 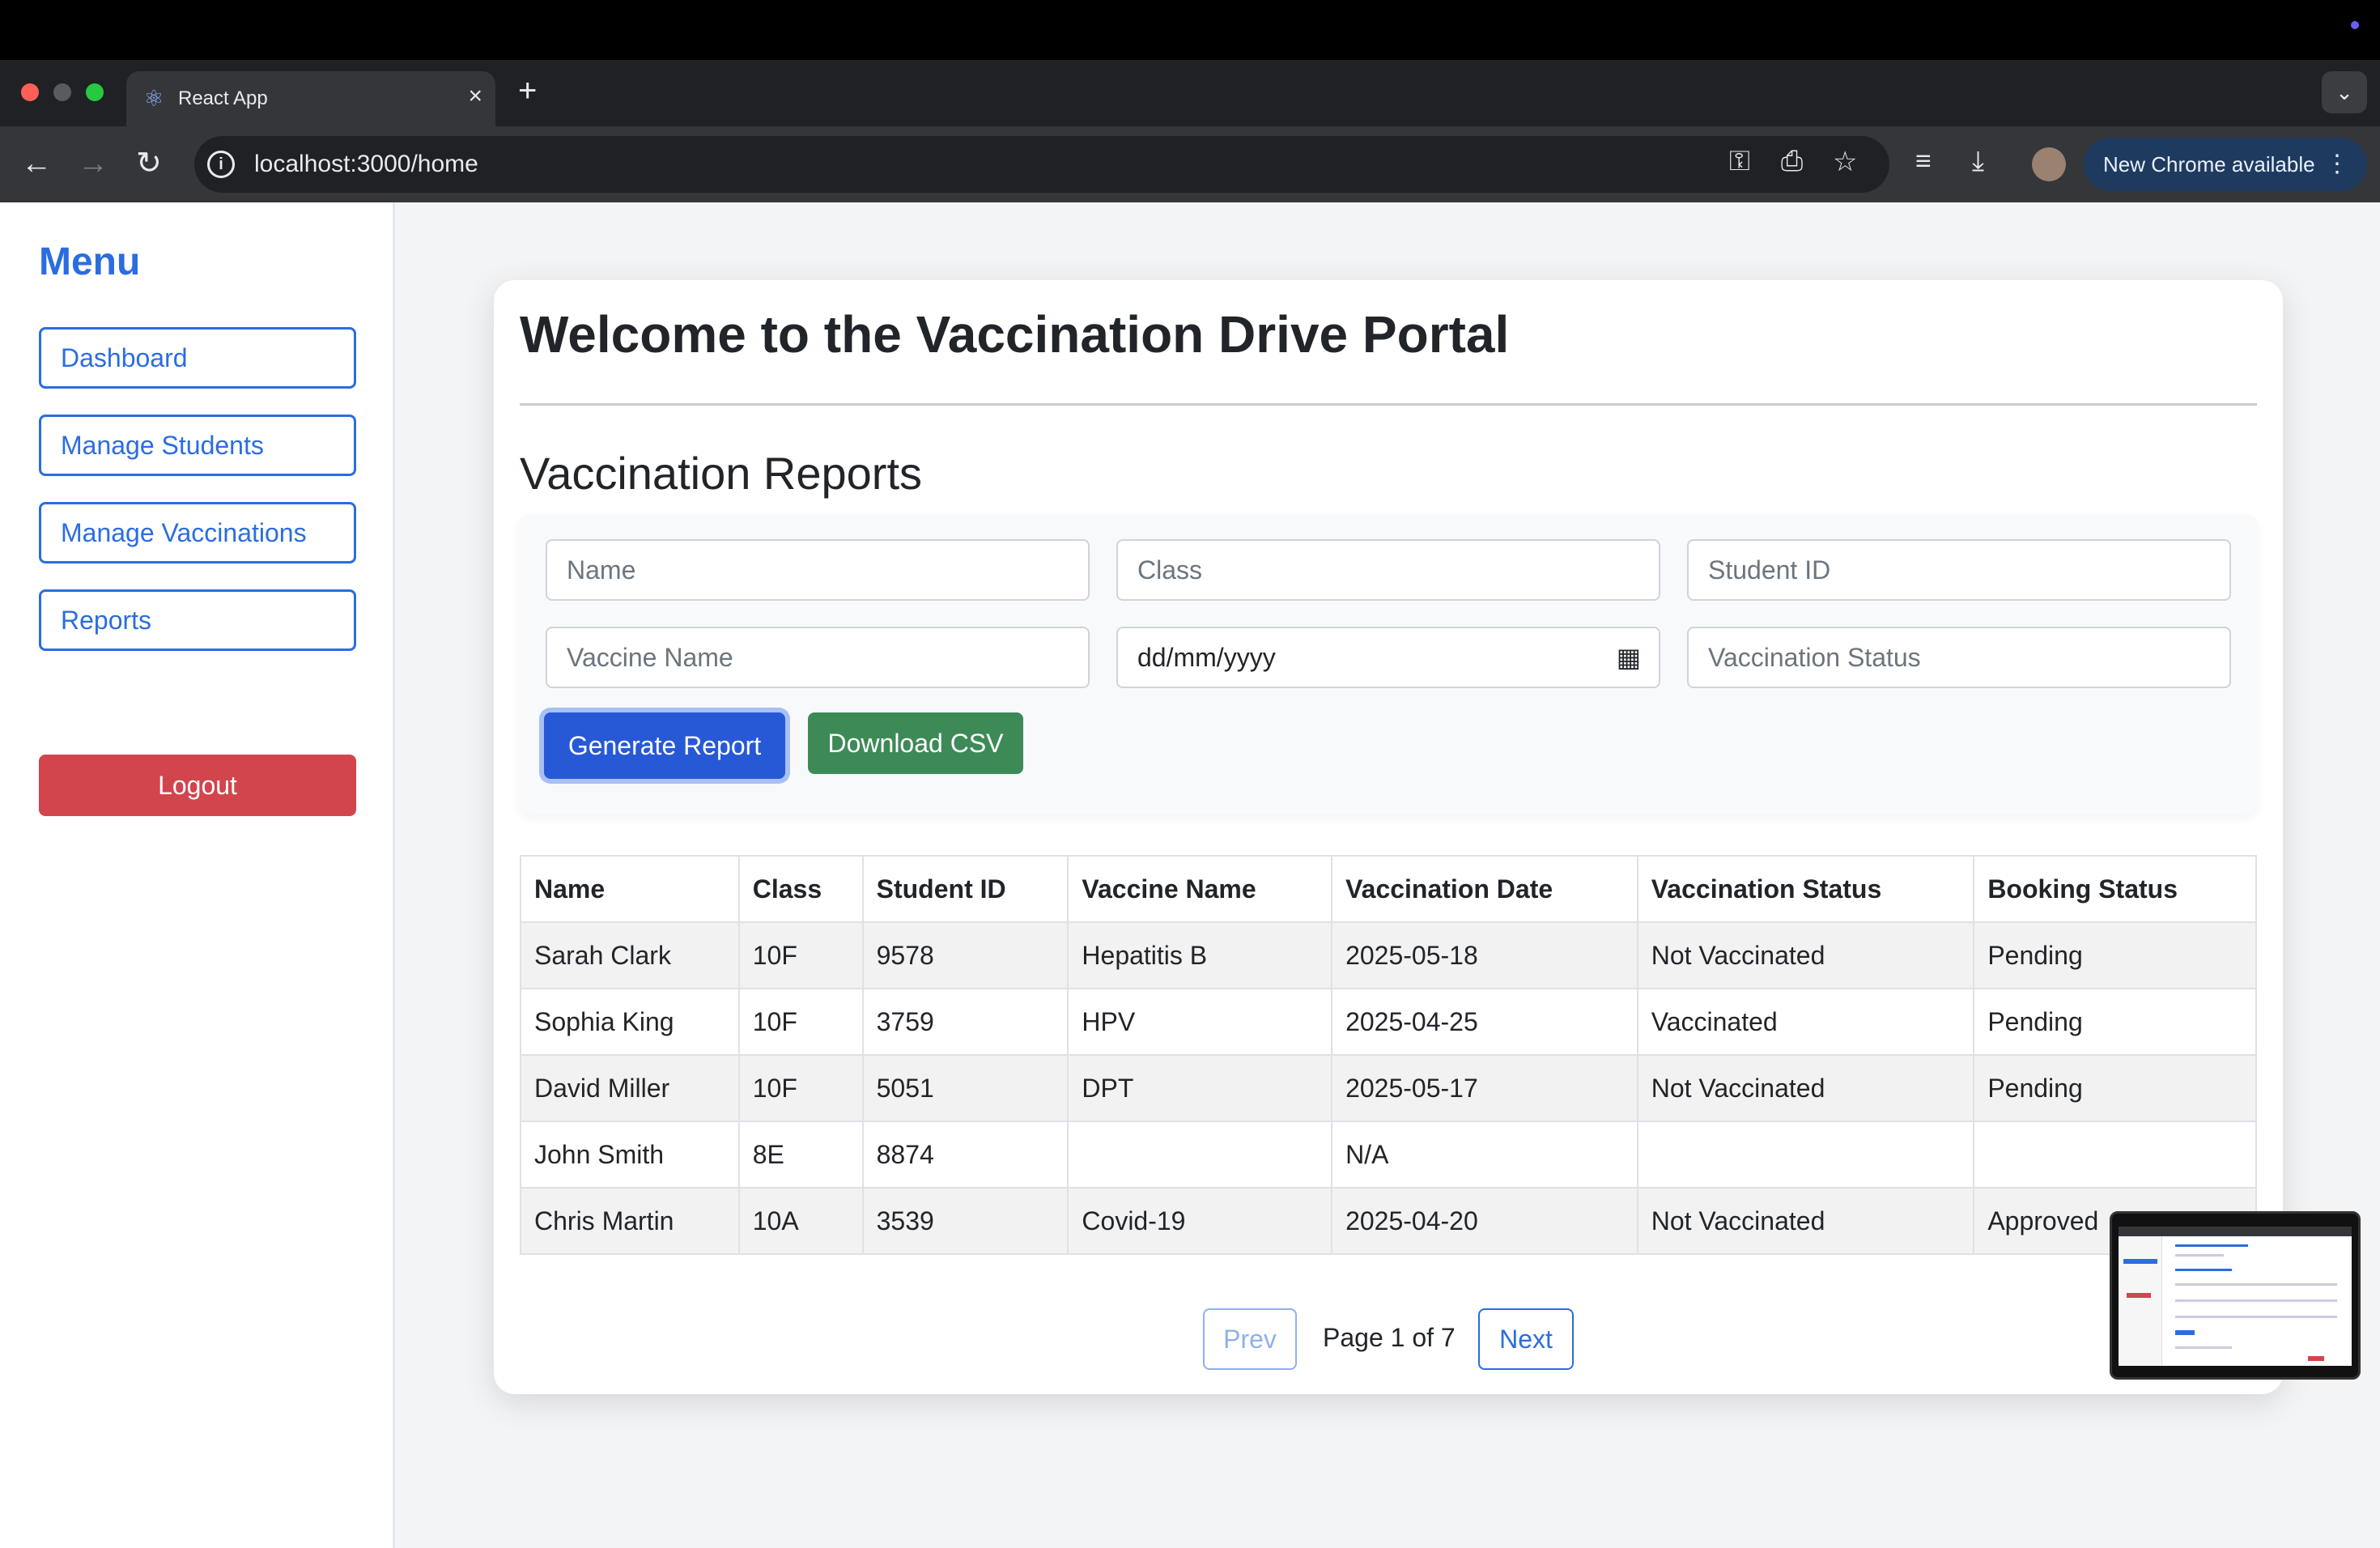 What do you see at coordinates (1190, 30) in the screenshot?
I see `os-menu-bar` at bounding box center [1190, 30].